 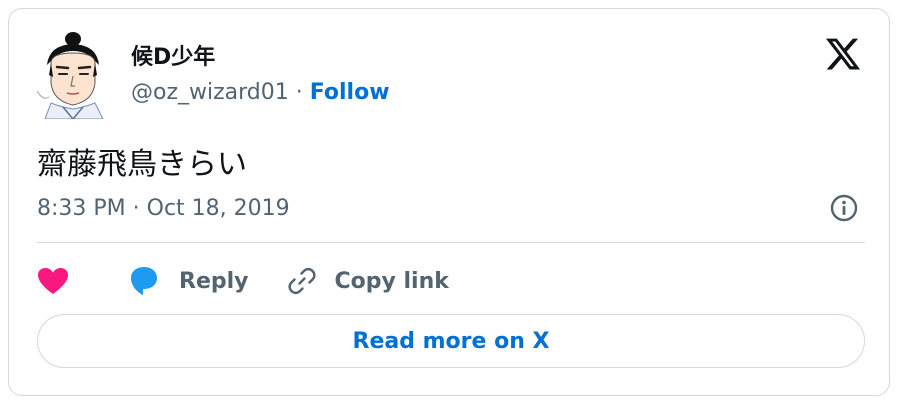 I want to click on tweet-timestamp: 8:33 PM · Oct 18, 2019, so click(x=163, y=208).